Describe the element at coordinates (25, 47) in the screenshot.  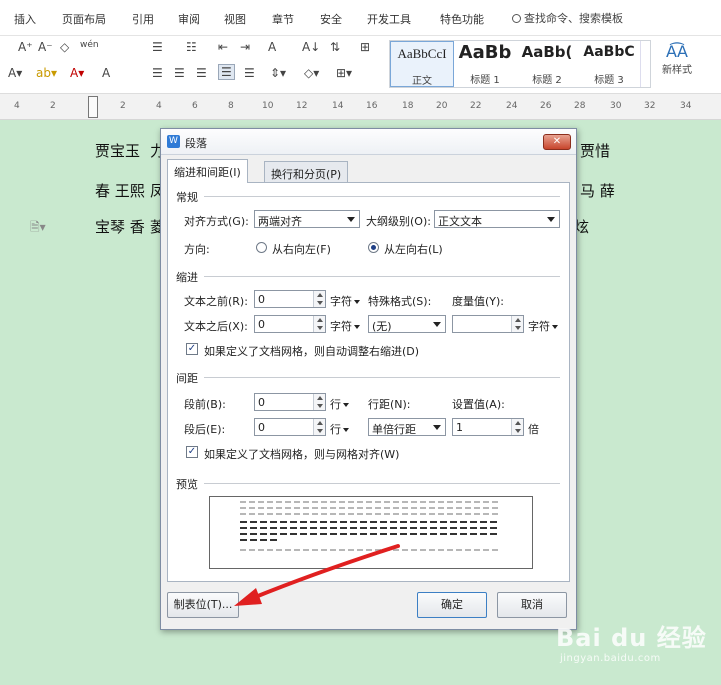
I see `font-grow-icon: A⁺` at that location.